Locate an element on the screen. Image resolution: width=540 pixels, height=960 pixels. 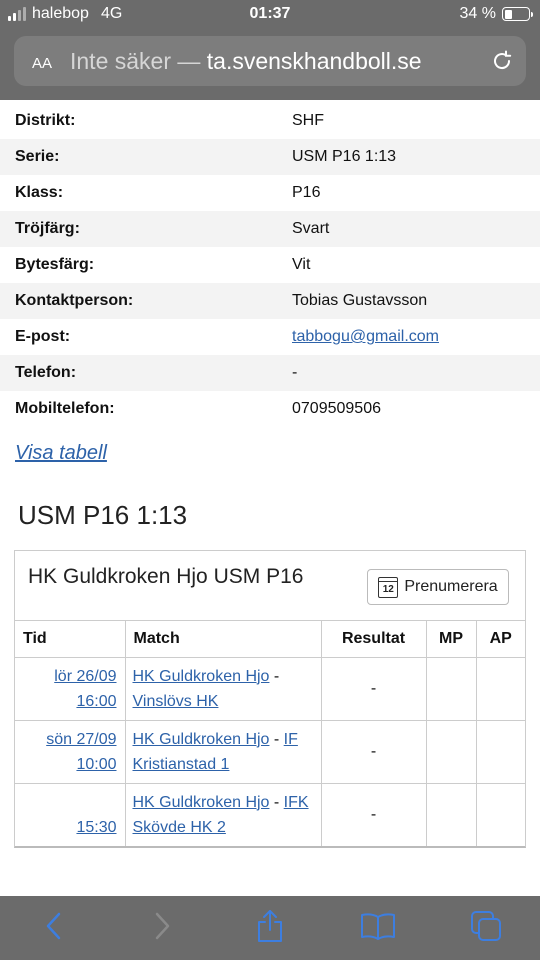
info-value: Vit is located at coordinates (301, 264).